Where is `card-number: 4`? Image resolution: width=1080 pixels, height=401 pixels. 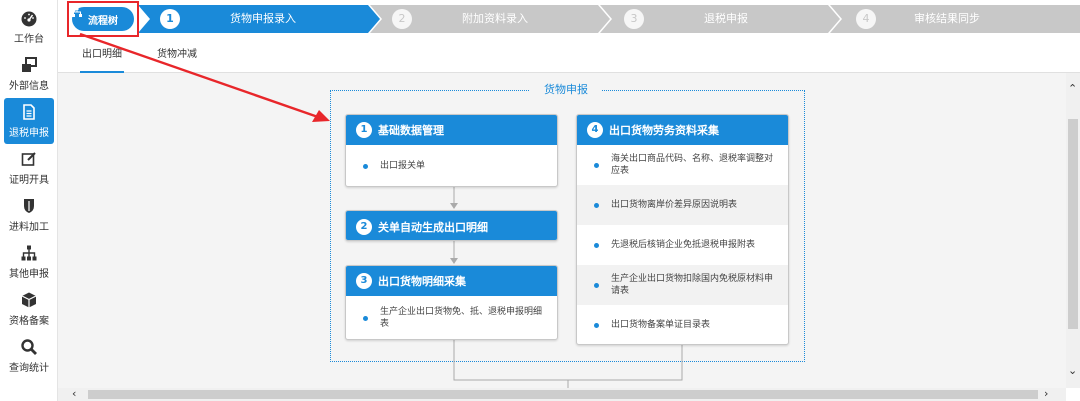
card-number: 4 is located at coordinates (595, 130).